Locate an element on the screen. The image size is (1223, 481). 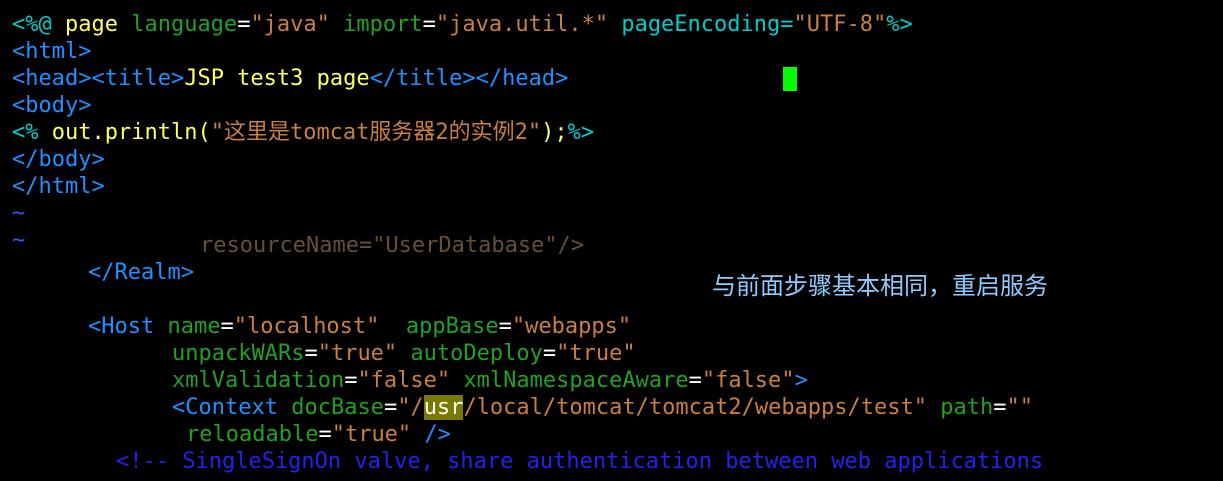
encoding-value: "UTF-8" is located at coordinates (840, 24).